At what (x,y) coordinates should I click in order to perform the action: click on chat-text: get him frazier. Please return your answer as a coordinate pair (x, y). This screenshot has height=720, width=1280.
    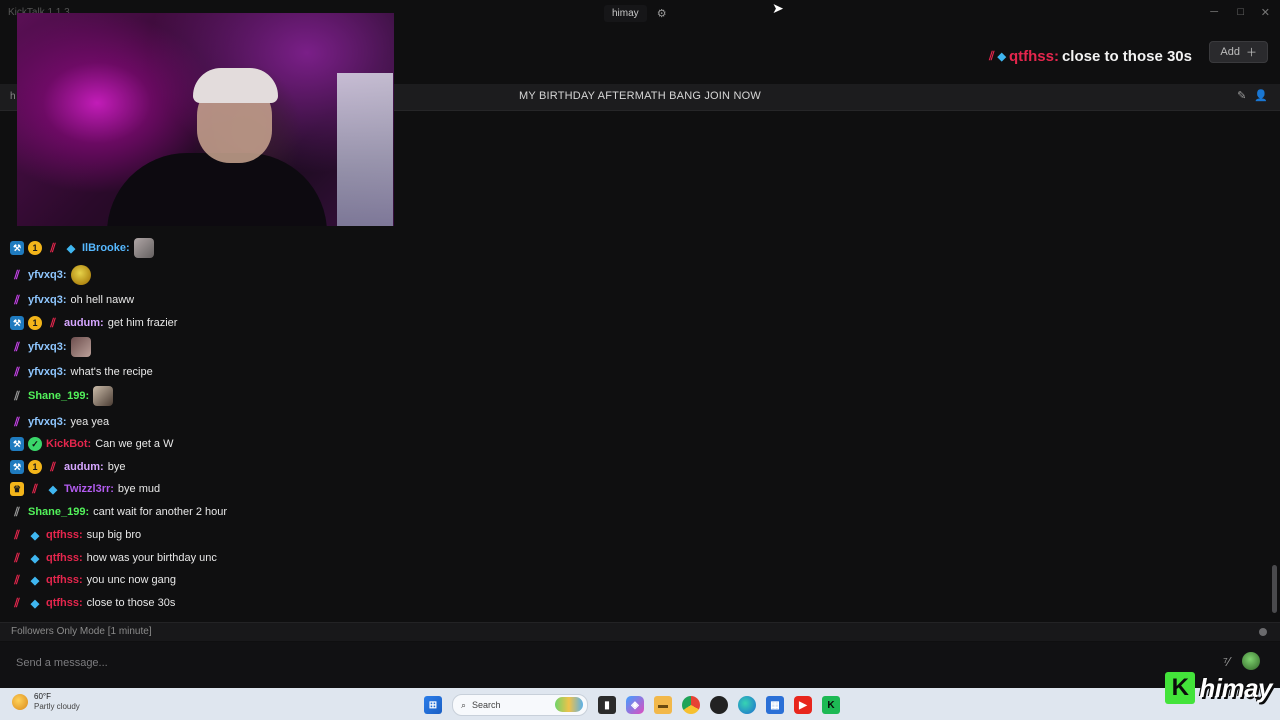
    Looking at the image, I should click on (142, 323).